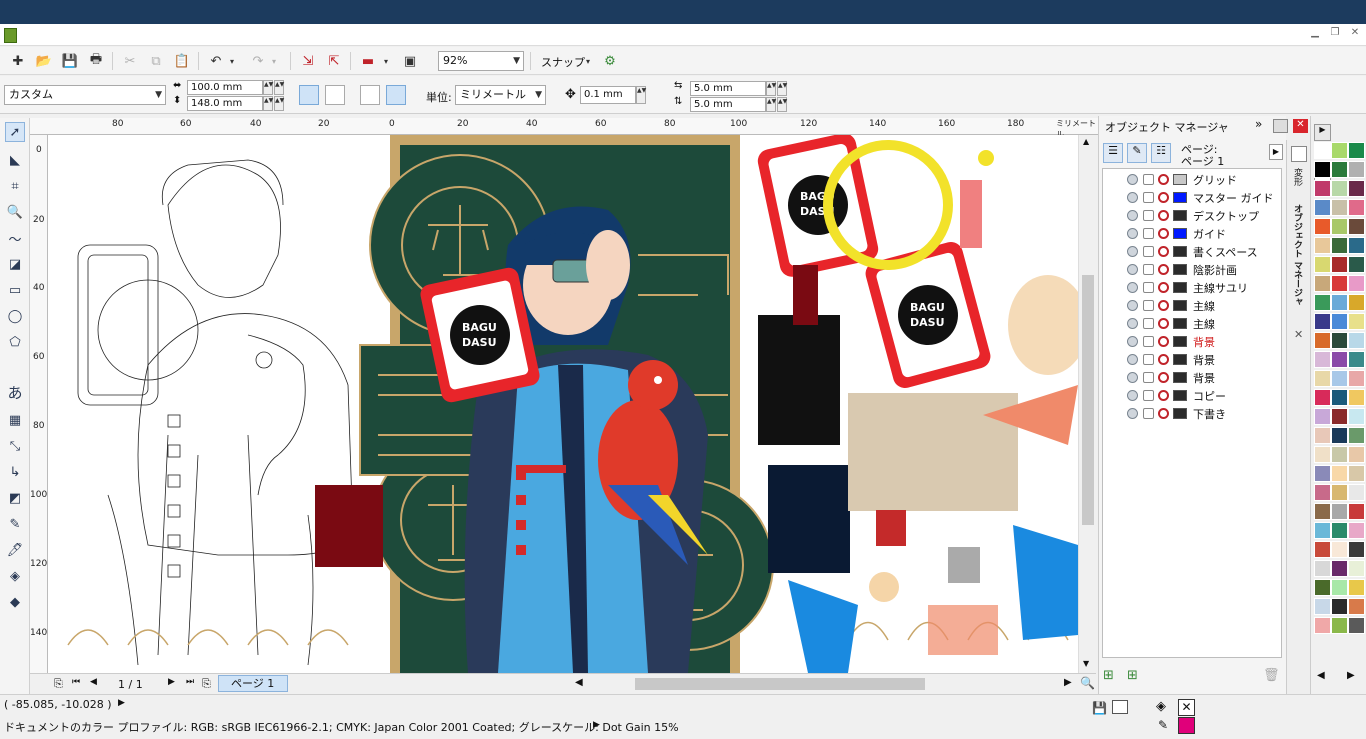  Describe the element at coordinates (1113, 153) in the screenshot. I see `show-object-properties-icon: ☰` at that location.